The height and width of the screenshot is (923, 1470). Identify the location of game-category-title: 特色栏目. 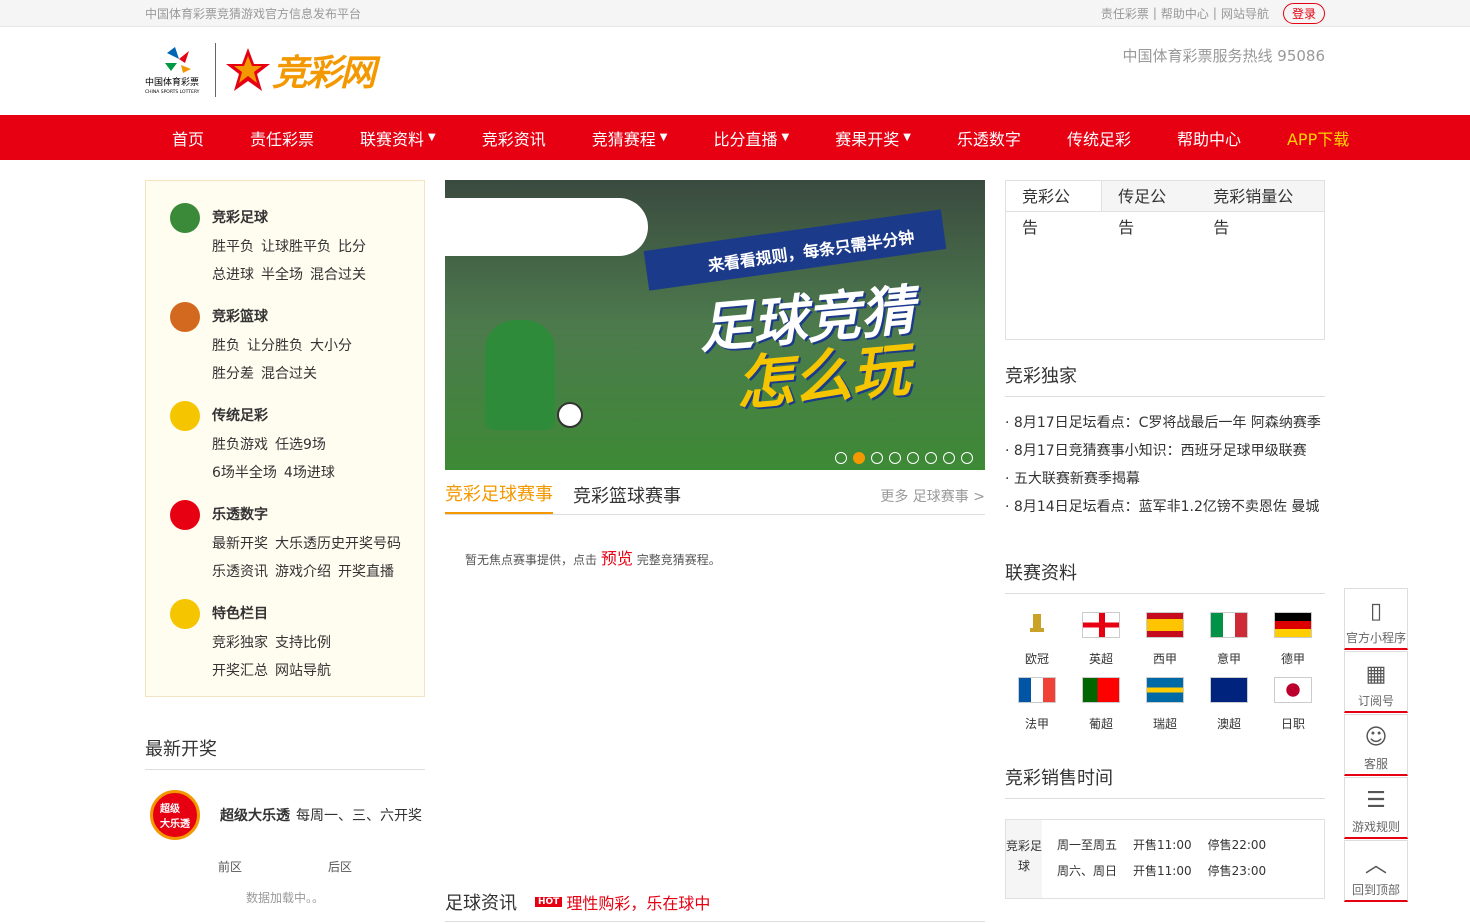
(275, 614).